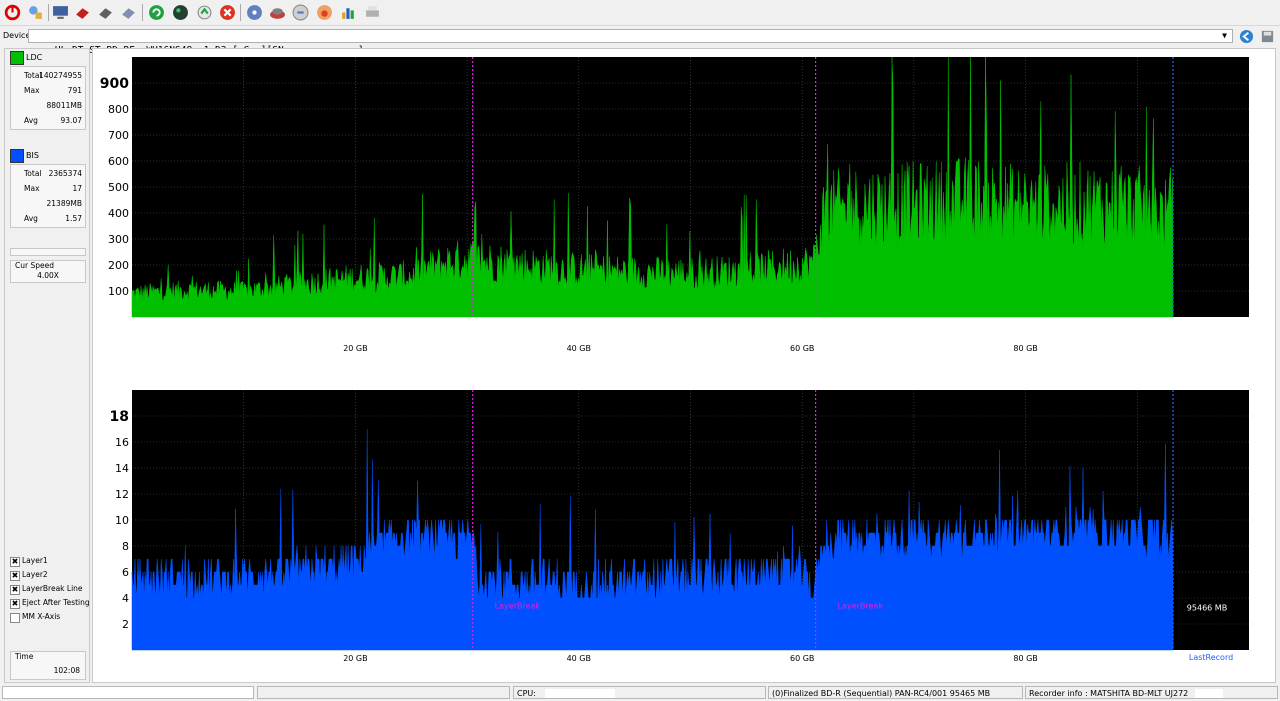 The image size is (1280, 701). What do you see at coordinates (118, 161) in the screenshot?
I see `ldc-y-tick-label: 600` at bounding box center [118, 161].